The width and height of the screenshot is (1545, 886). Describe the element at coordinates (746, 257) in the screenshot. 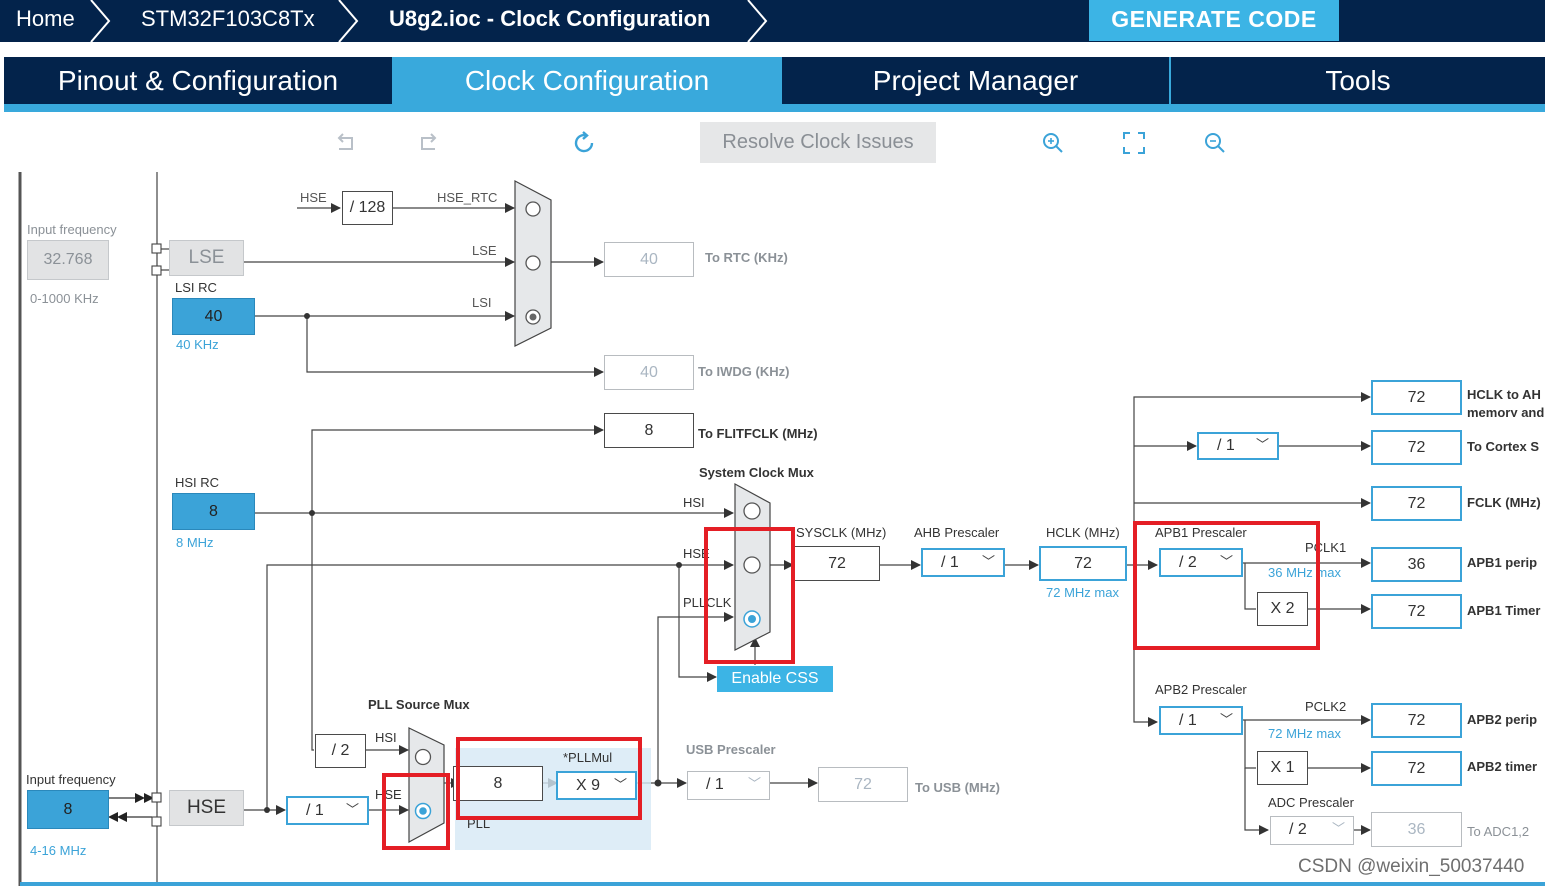

I see `rtc-destination-label: To RTC (KHz)` at that location.